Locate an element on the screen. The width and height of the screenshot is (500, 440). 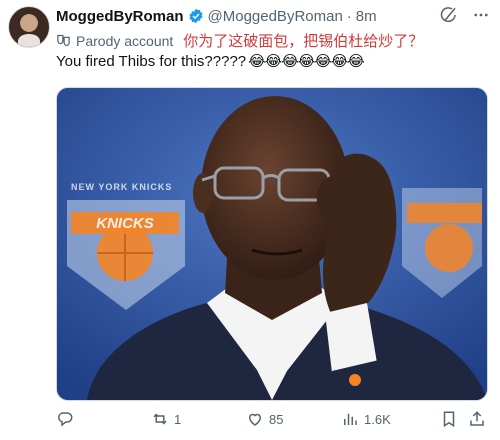
reply-button is located at coordinates (67, 419).